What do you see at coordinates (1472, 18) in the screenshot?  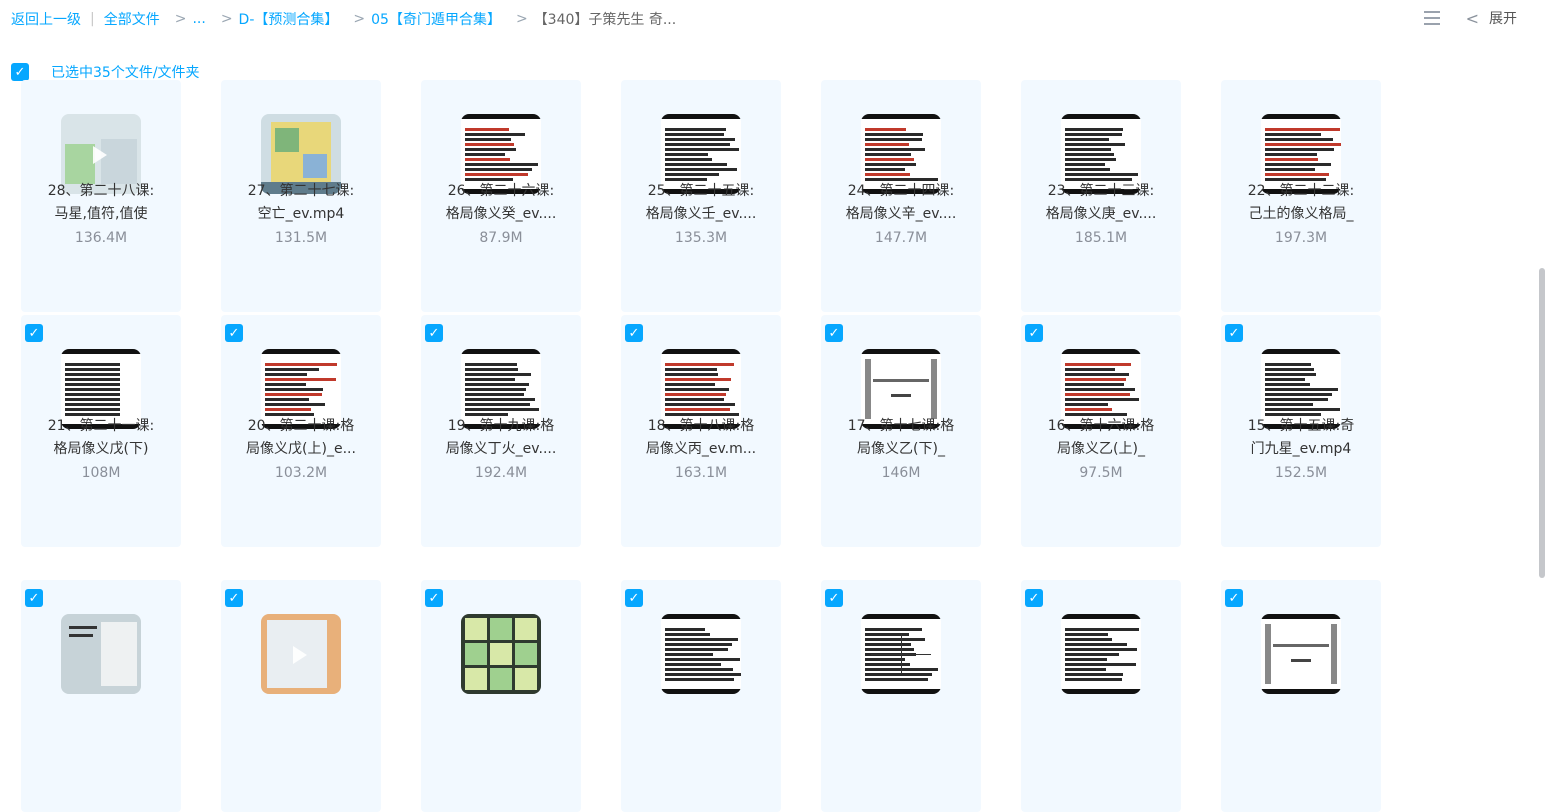 I see `chevron-left-icon: <` at bounding box center [1472, 18].